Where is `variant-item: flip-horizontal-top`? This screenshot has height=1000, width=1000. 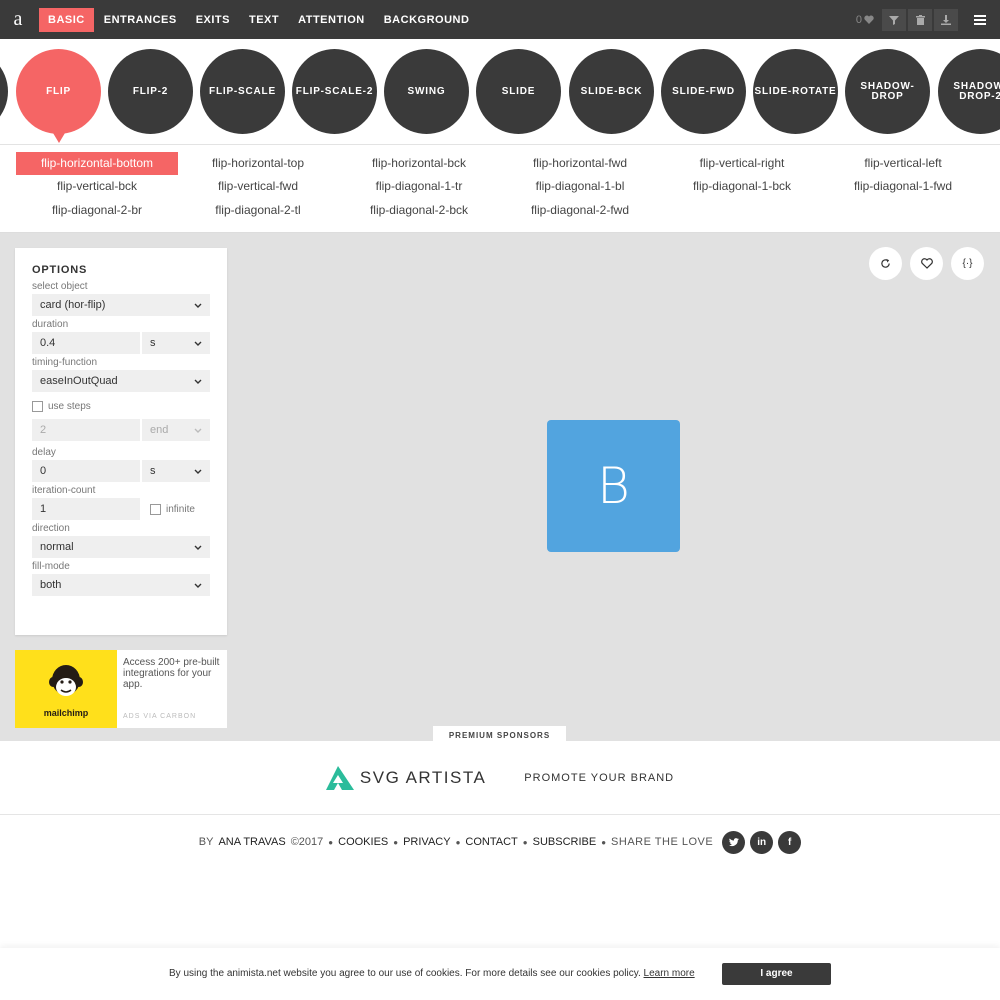 variant-item: flip-horizontal-top is located at coordinates (258, 163).